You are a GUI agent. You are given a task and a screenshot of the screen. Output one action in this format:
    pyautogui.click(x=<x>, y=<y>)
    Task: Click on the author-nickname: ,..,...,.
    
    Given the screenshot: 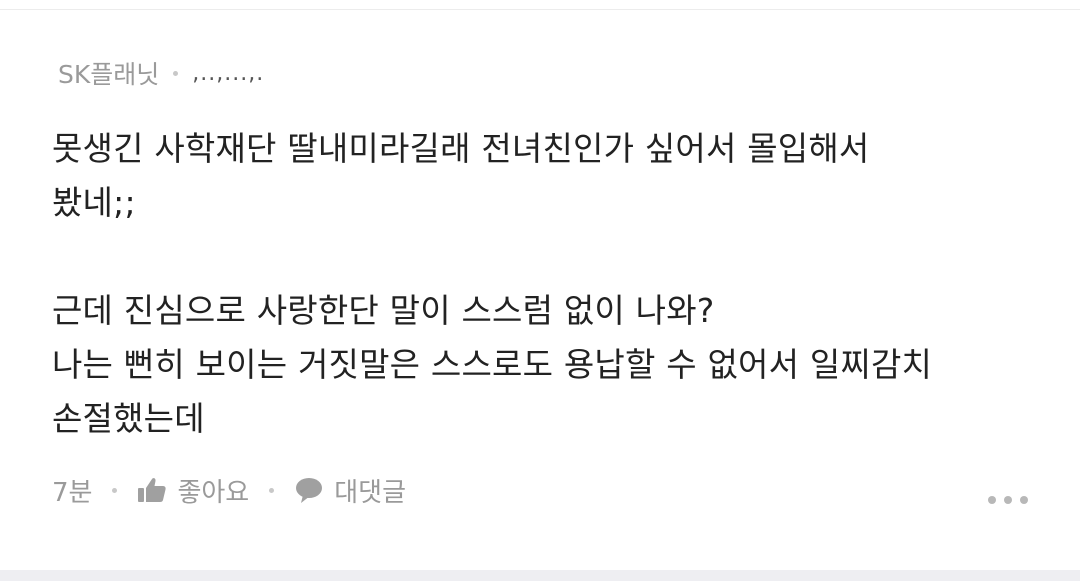 What is the action you would take?
    pyautogui.click(x=228, y=73)
    